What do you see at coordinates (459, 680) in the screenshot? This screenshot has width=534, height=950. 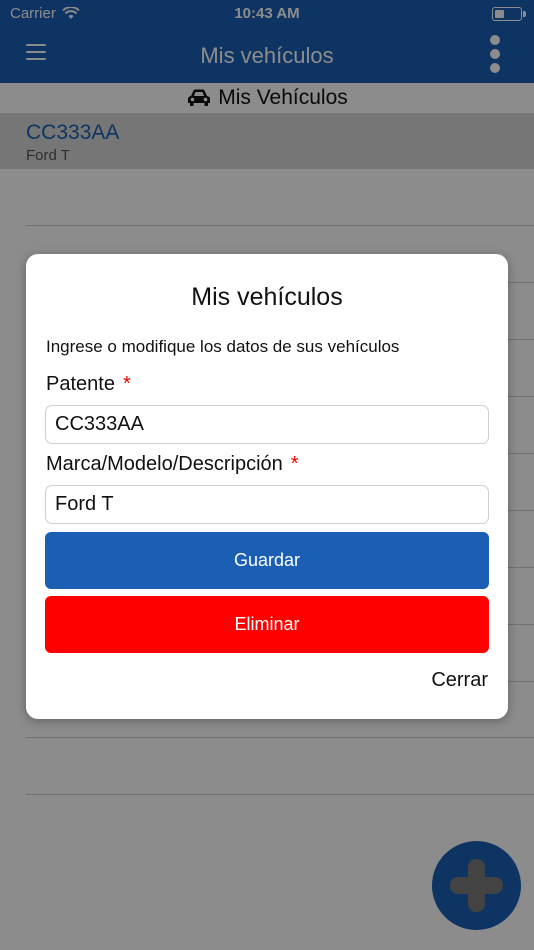 I see `close-button: Cerrar` at bounding box center [459, 680].